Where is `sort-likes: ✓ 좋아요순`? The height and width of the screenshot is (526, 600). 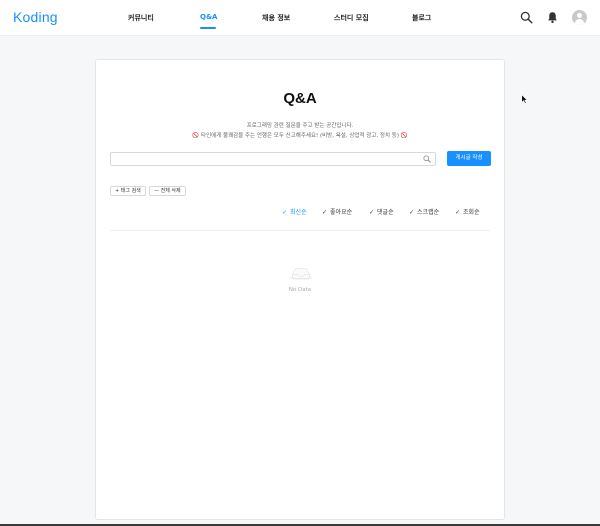
sort-likes: ✓ 좋아요순 is located at coordinates (337, 211).